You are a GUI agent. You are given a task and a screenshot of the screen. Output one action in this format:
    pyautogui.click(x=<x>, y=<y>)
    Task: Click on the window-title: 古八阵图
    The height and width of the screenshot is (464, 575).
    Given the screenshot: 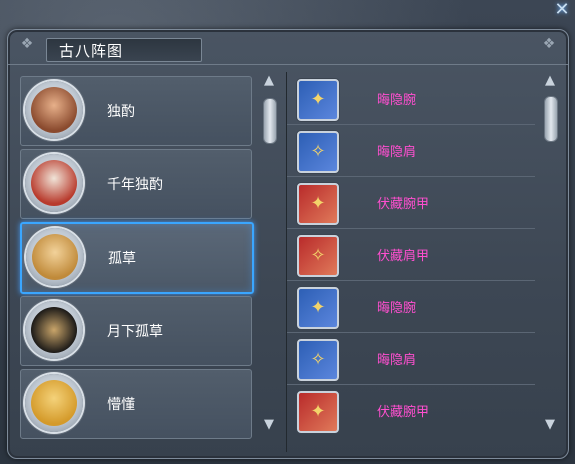 What is the action you would take?
    pyautogui.click(x=91, y=51)
    